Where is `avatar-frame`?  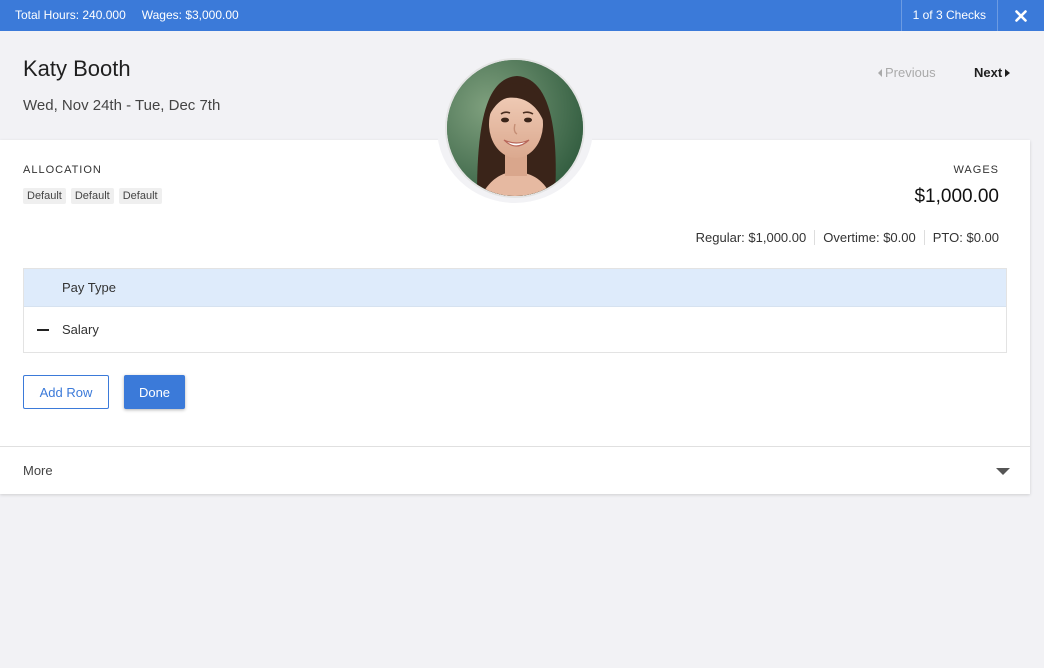 avatar-frame is located at coordinates (515, 128).